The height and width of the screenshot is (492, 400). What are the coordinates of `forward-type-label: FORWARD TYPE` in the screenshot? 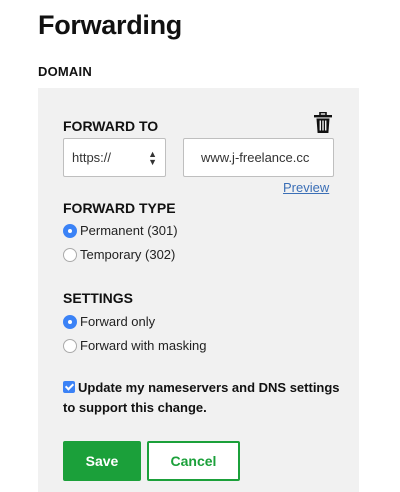 It's located at (119, 208).